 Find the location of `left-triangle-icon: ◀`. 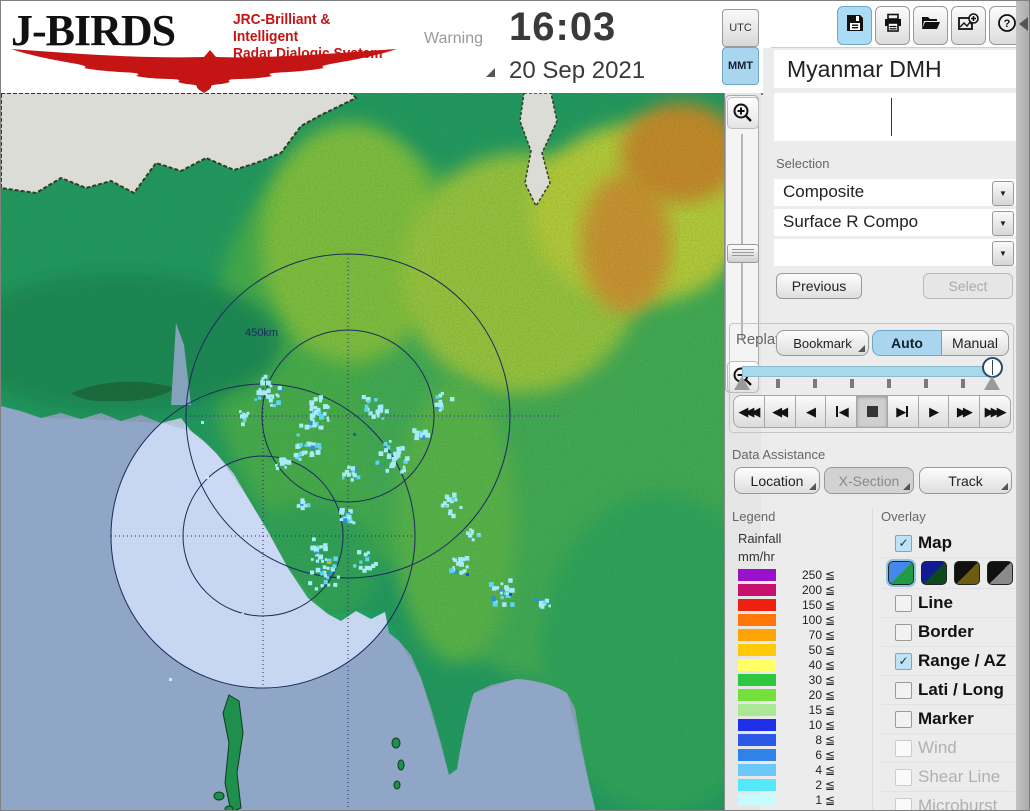

left-triangle-icon: ◀ is located at coordinates (843, 411).